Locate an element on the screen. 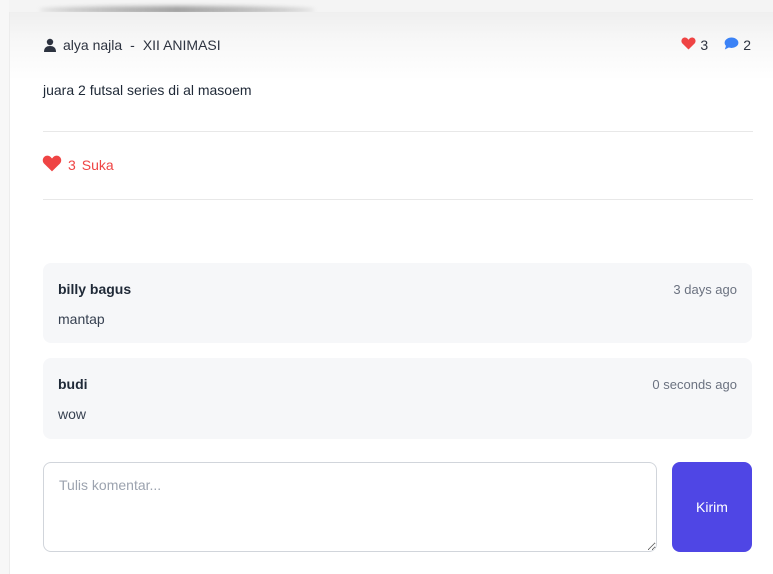  like-button-label: Suka is located at coordinates (97, 165).